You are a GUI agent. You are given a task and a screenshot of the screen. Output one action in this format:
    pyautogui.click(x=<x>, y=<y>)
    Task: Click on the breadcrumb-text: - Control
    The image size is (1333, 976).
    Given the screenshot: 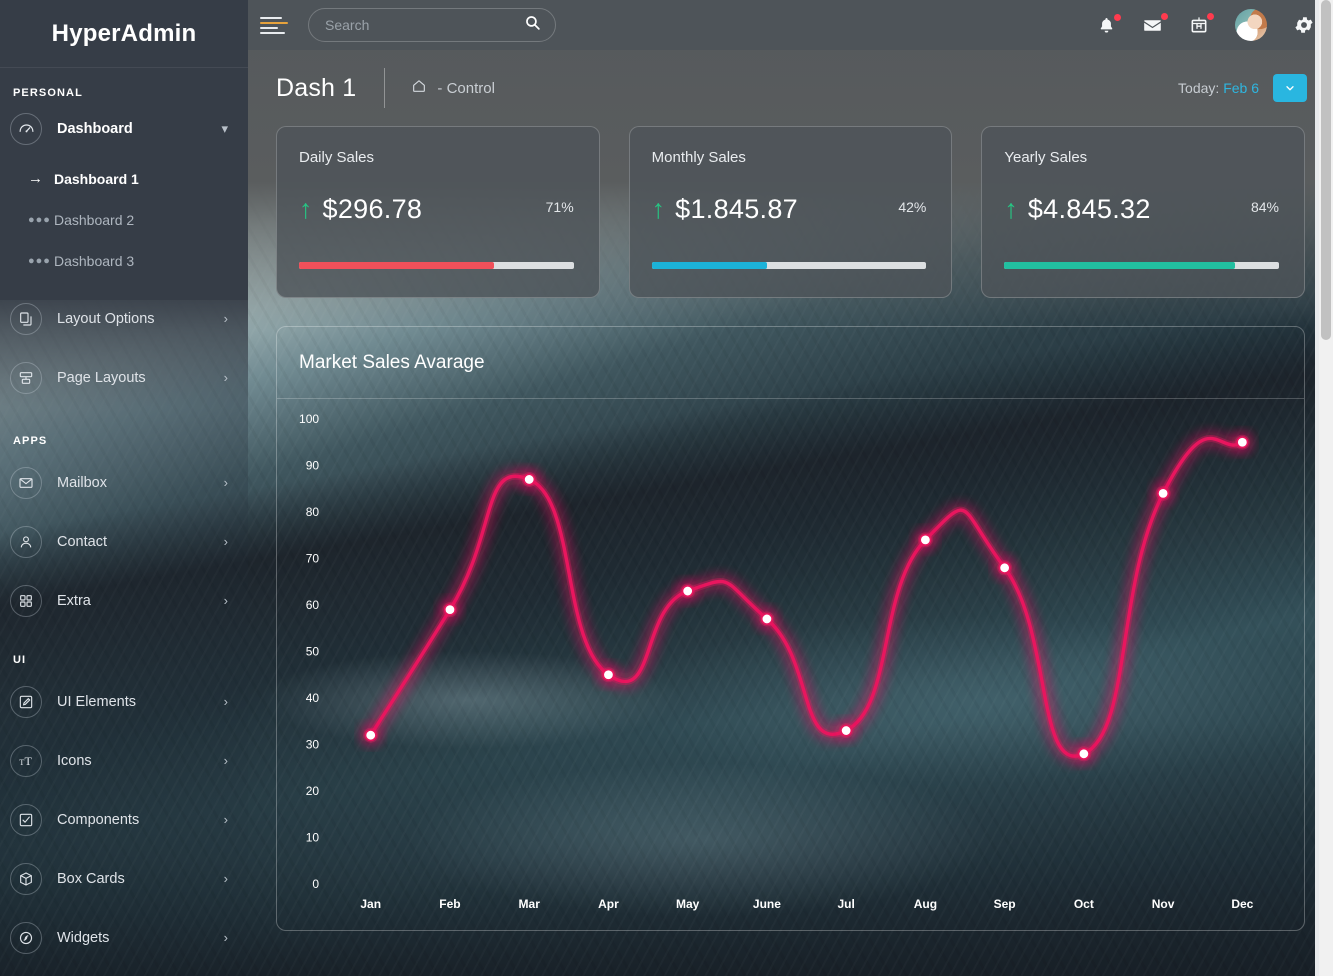 What is the action you would take?
    pyautogui.click(x=466, y=88)
    